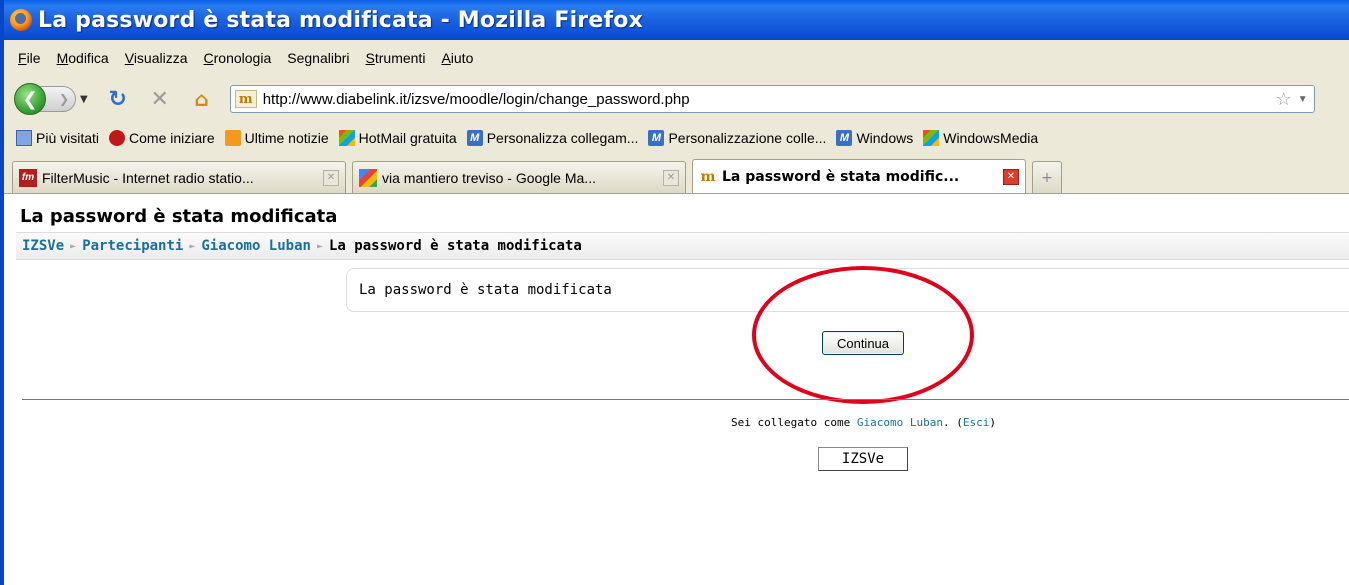 The height and width of the screenshot is (585, 1349). Describe the element at coordinates (900, 422) in the screenshot. I see `user-link: Giacomo Luban` at that location.